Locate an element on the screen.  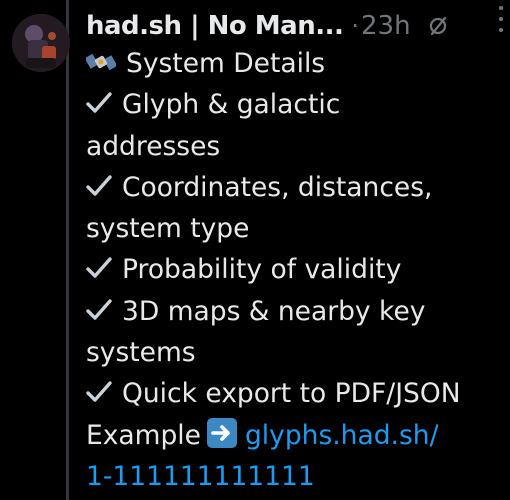
tweet-header: had.sh | No Man... · 23h is located at coordinates (292, 26).